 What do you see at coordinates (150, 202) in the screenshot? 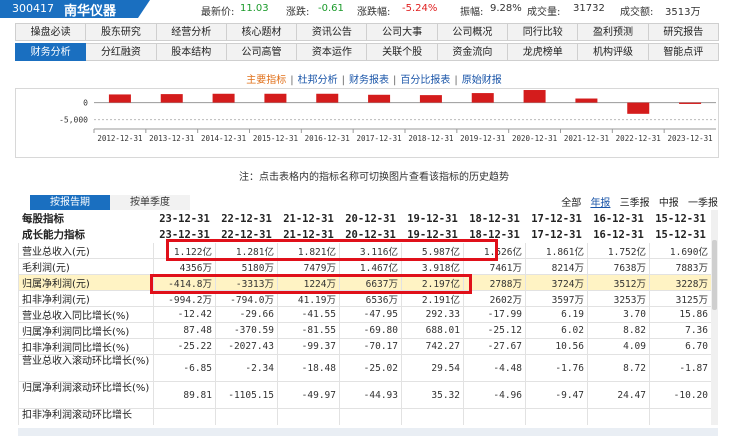
I see `tab-by-single-quarter: 按单季度` at bounding box center [150, 202].